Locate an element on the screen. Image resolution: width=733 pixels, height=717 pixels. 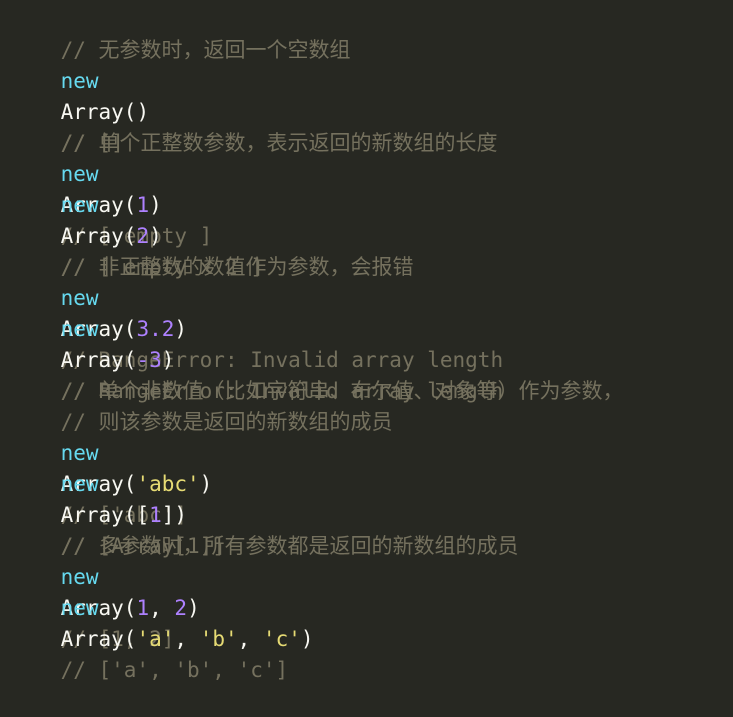
number-arg: 3.2 is located at coordinates (155, 329).